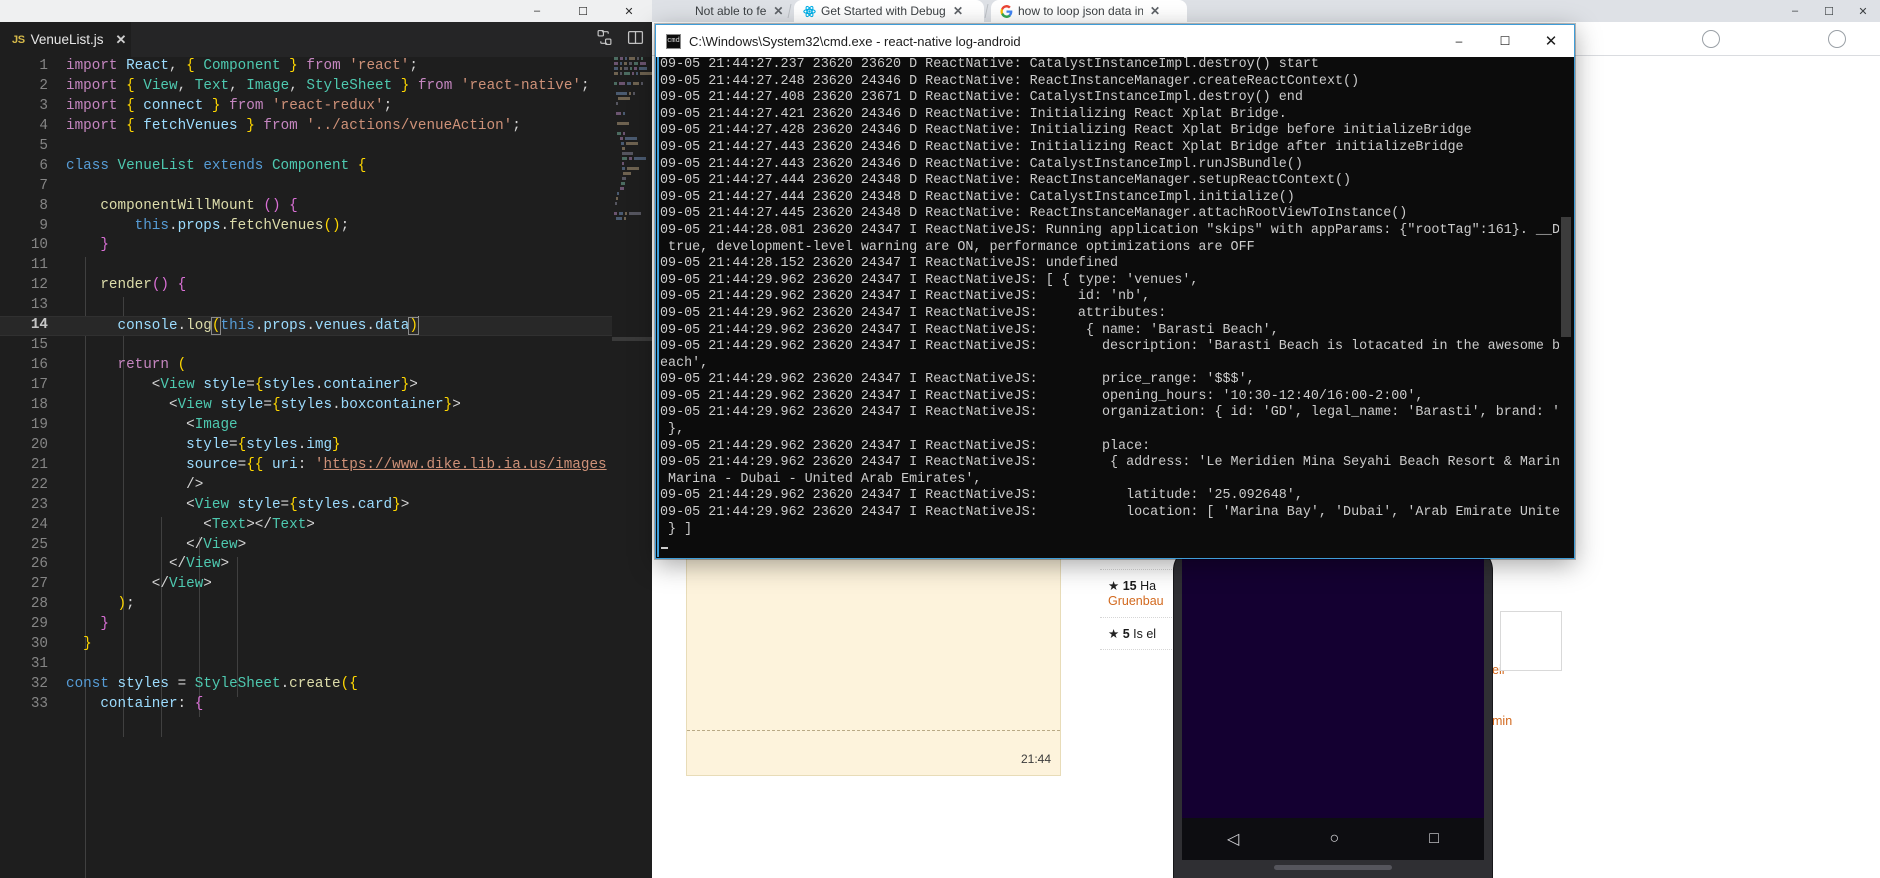  I want to click on editor-minimap, so click(632, 467).